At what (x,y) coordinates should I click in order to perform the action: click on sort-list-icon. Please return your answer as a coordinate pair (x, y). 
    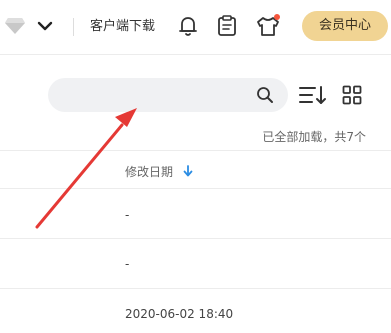
    Looking at the image, I should click on (313, 95).